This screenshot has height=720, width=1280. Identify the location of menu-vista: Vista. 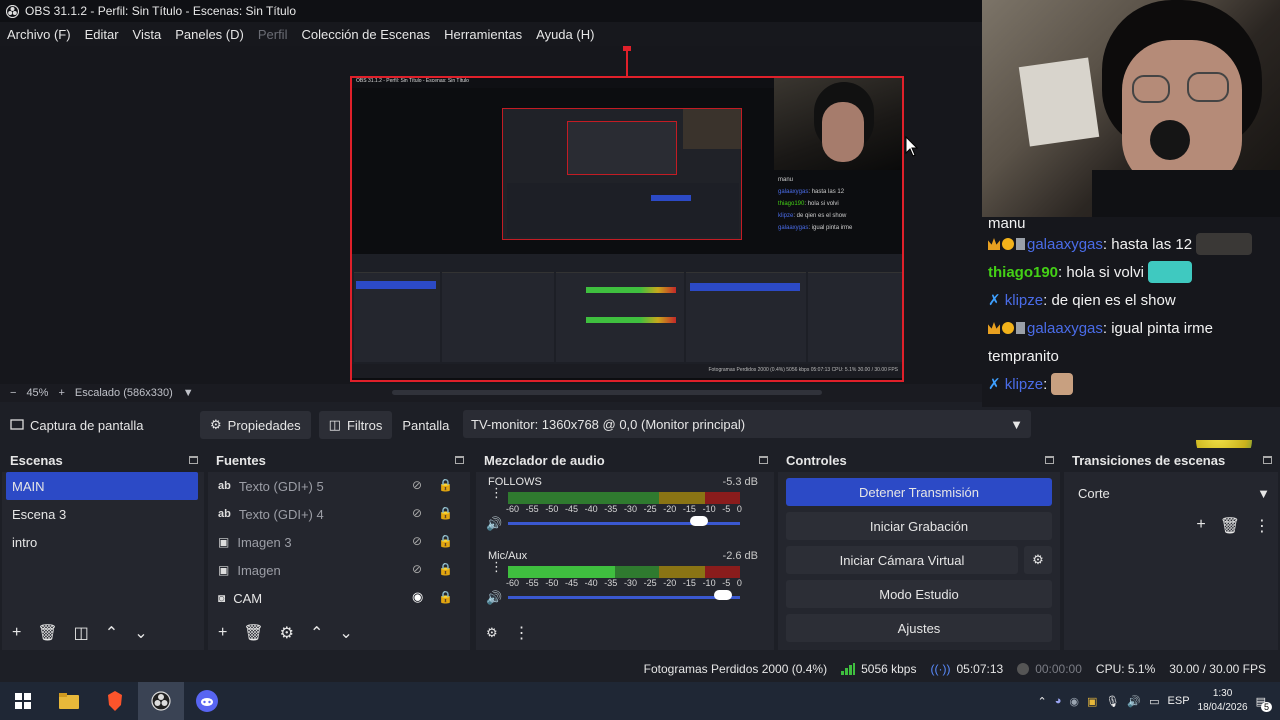
(147, 34).